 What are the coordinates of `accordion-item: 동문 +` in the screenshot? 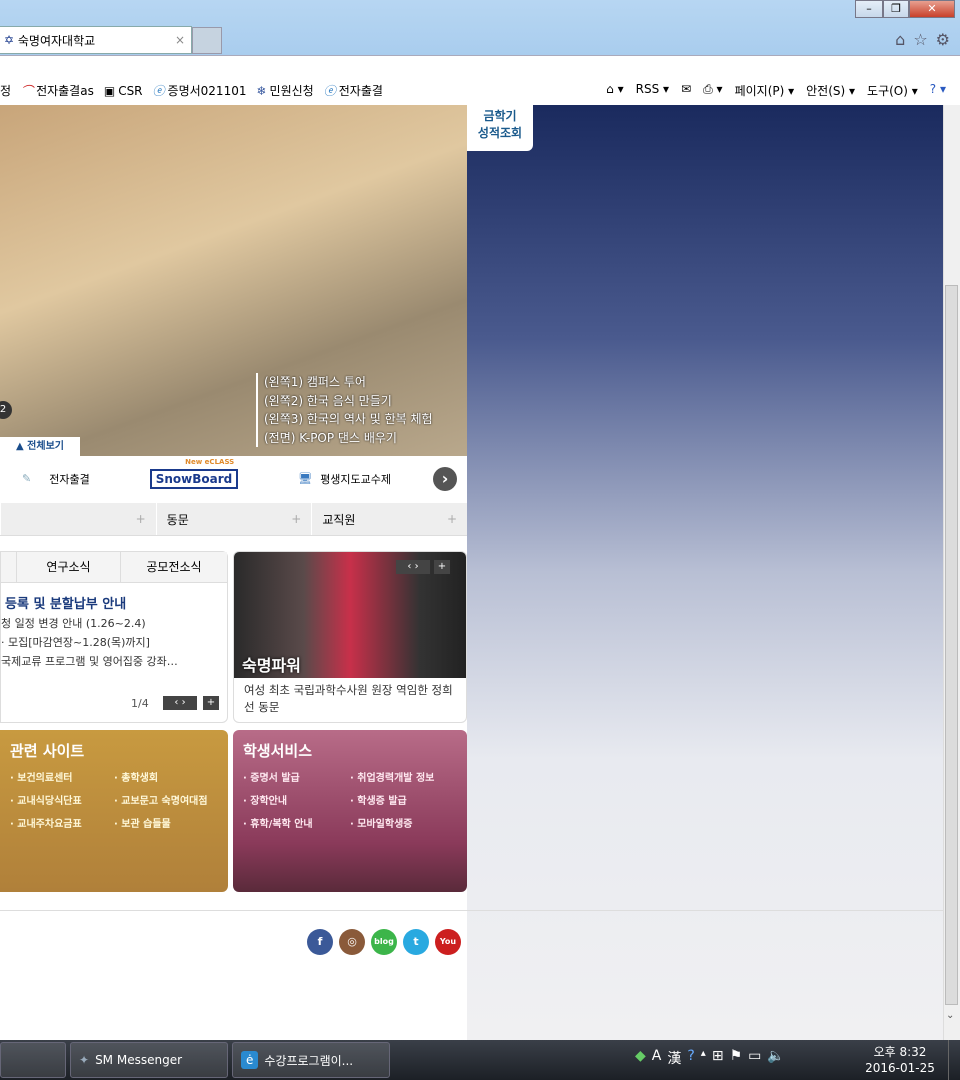 It's located at (233, 519).